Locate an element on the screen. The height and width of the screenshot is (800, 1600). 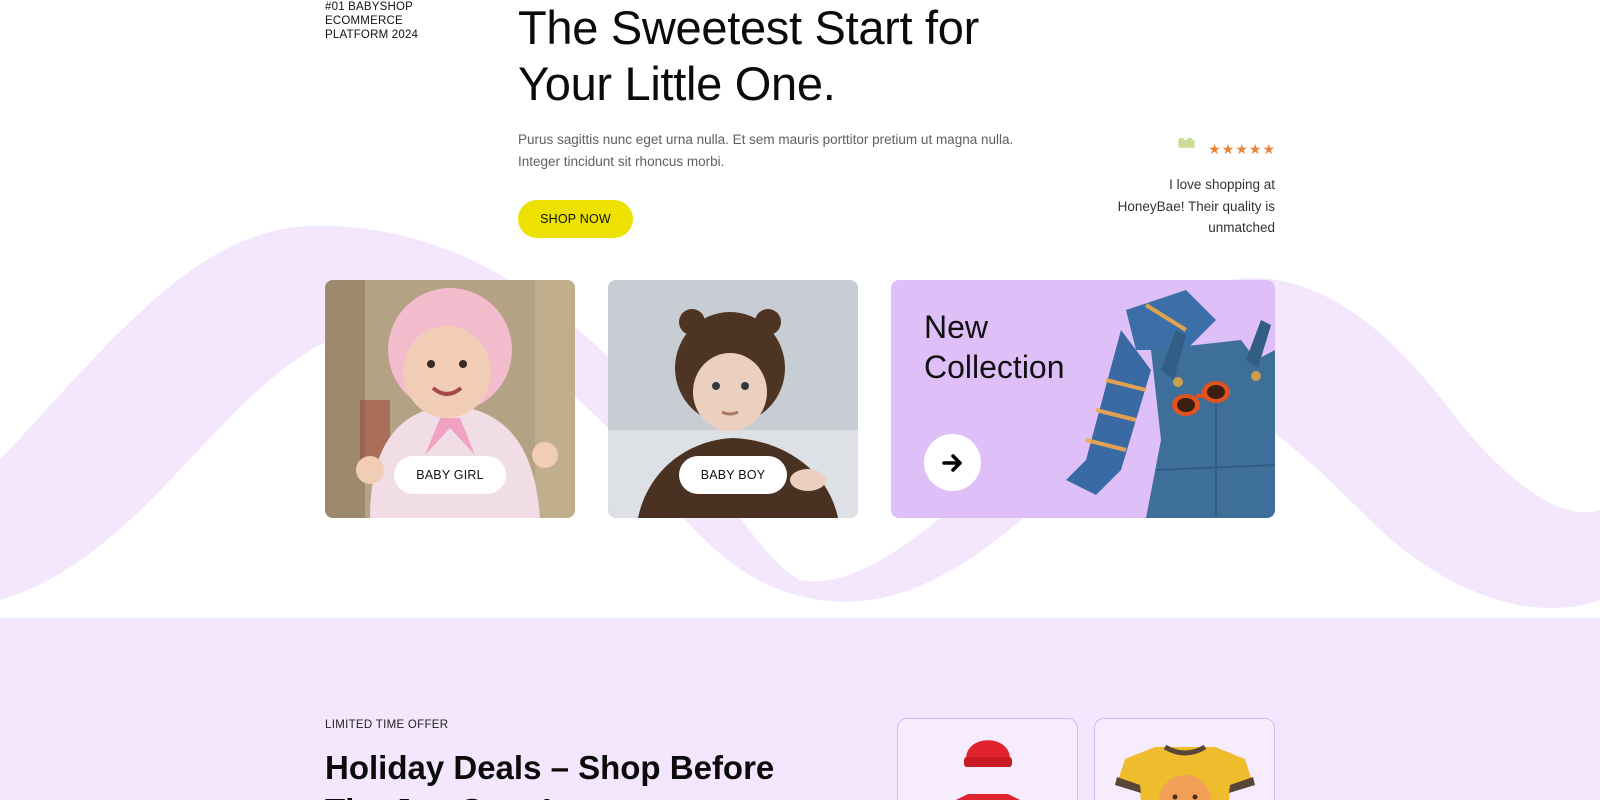
quote-icon: ❝ is located at coordinates (1186, 149).